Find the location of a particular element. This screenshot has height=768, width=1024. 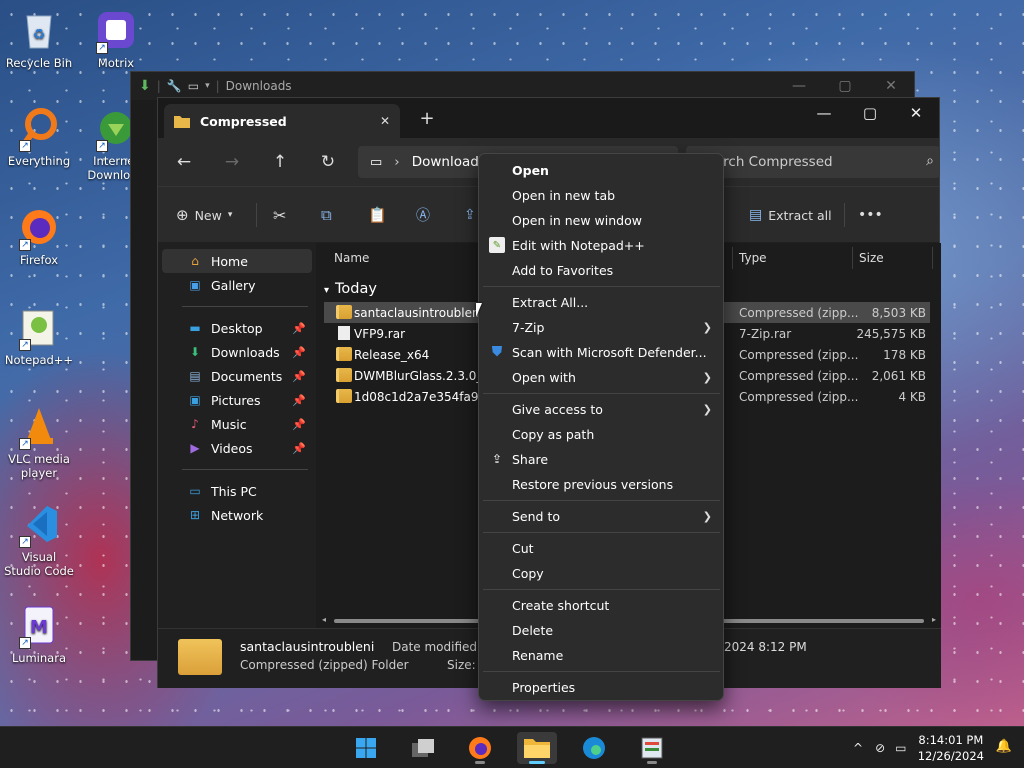

new-button: ⊕ New ▾ is located at coordinates (204, 215).